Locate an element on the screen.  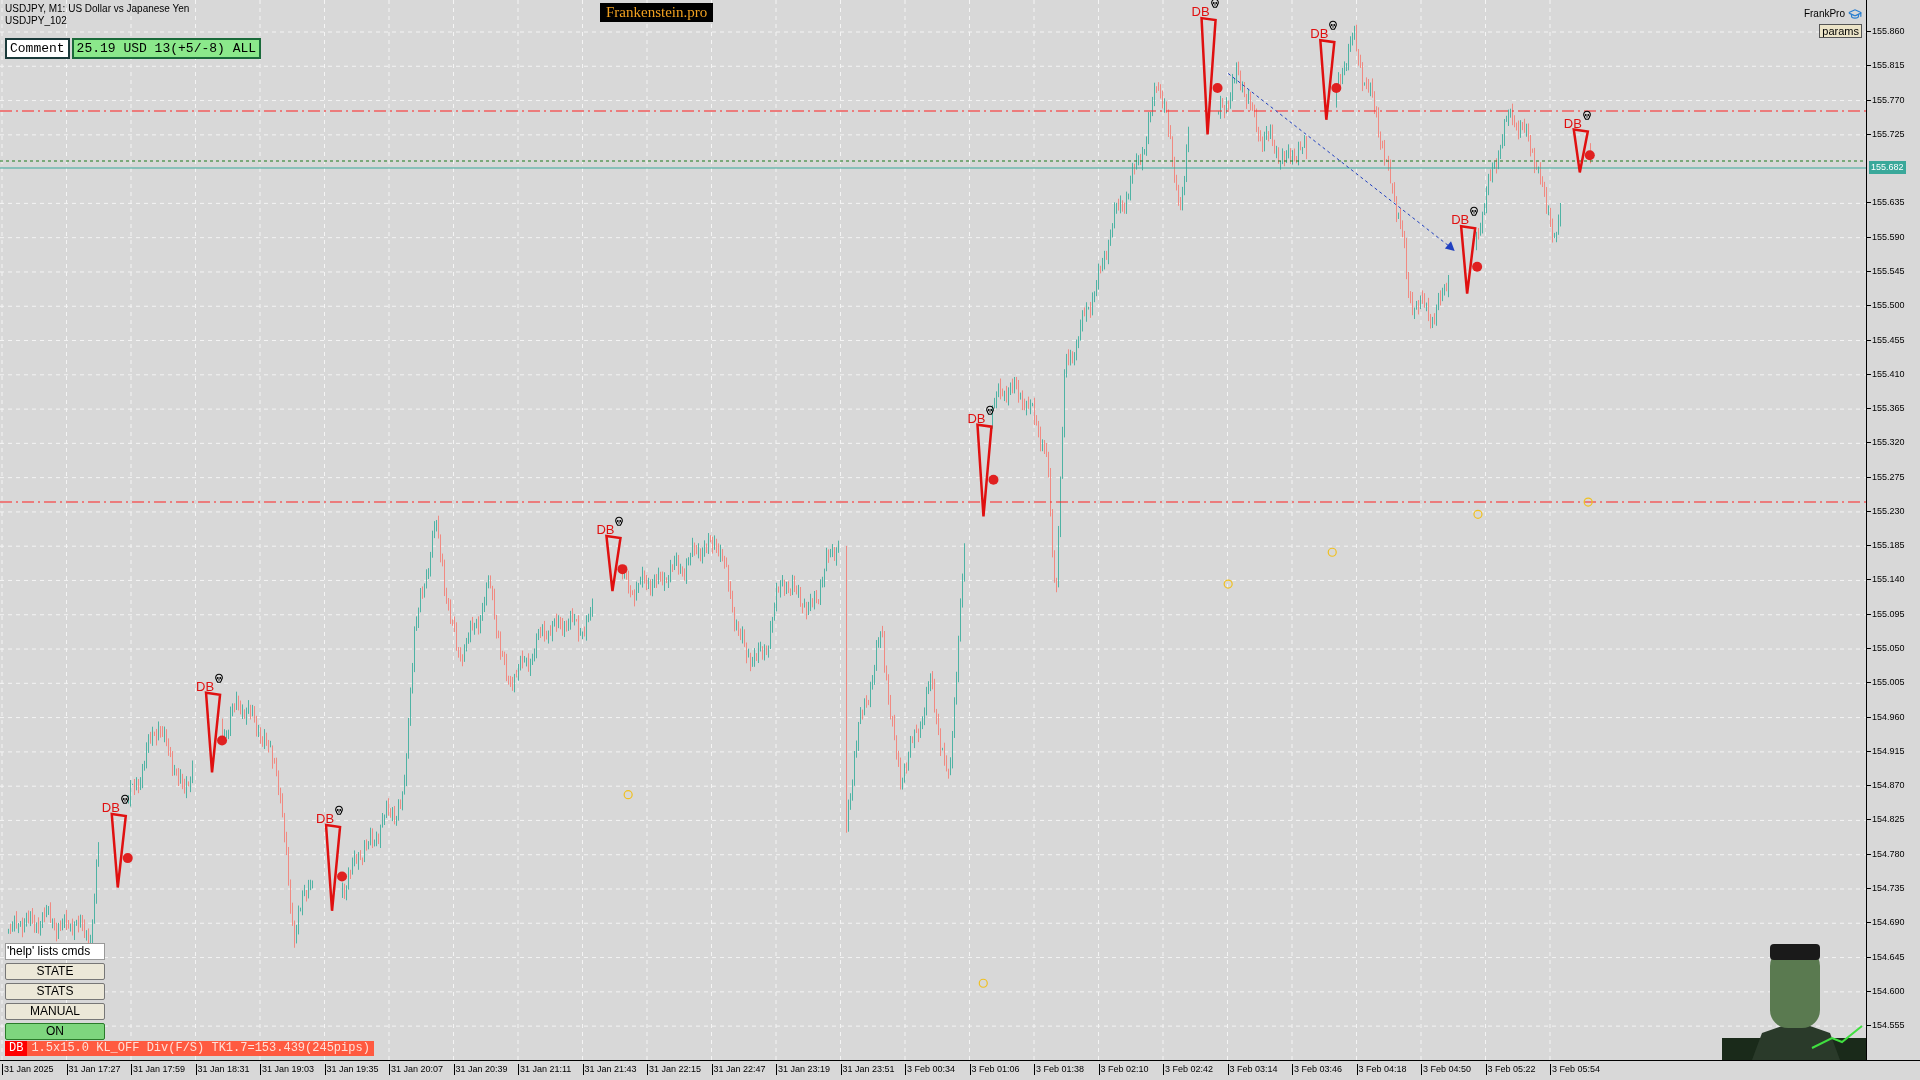
price-tick-label: 154.555 is located at coordinates (1888, 1026).